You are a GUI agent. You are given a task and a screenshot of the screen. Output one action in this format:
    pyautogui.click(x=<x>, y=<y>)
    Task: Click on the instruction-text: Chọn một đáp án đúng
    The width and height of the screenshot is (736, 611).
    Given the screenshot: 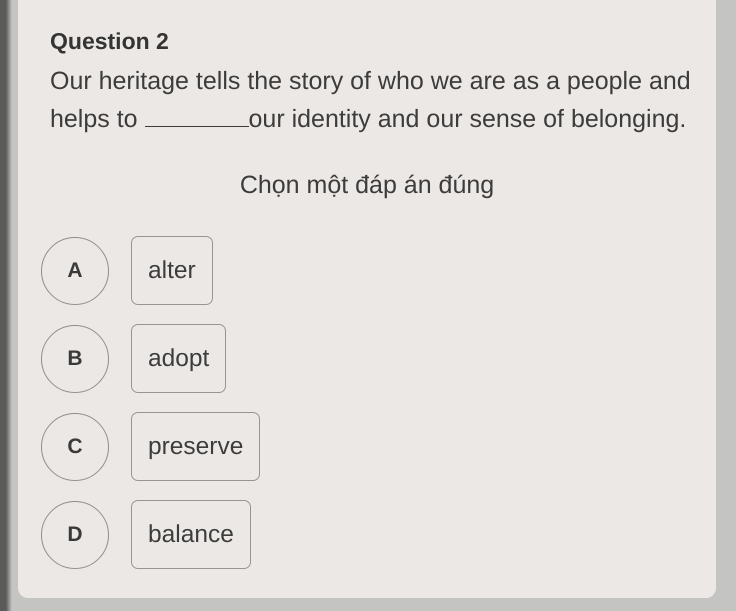 What is the action you would take?
    pyautogui.click(x=367, y=185)
    